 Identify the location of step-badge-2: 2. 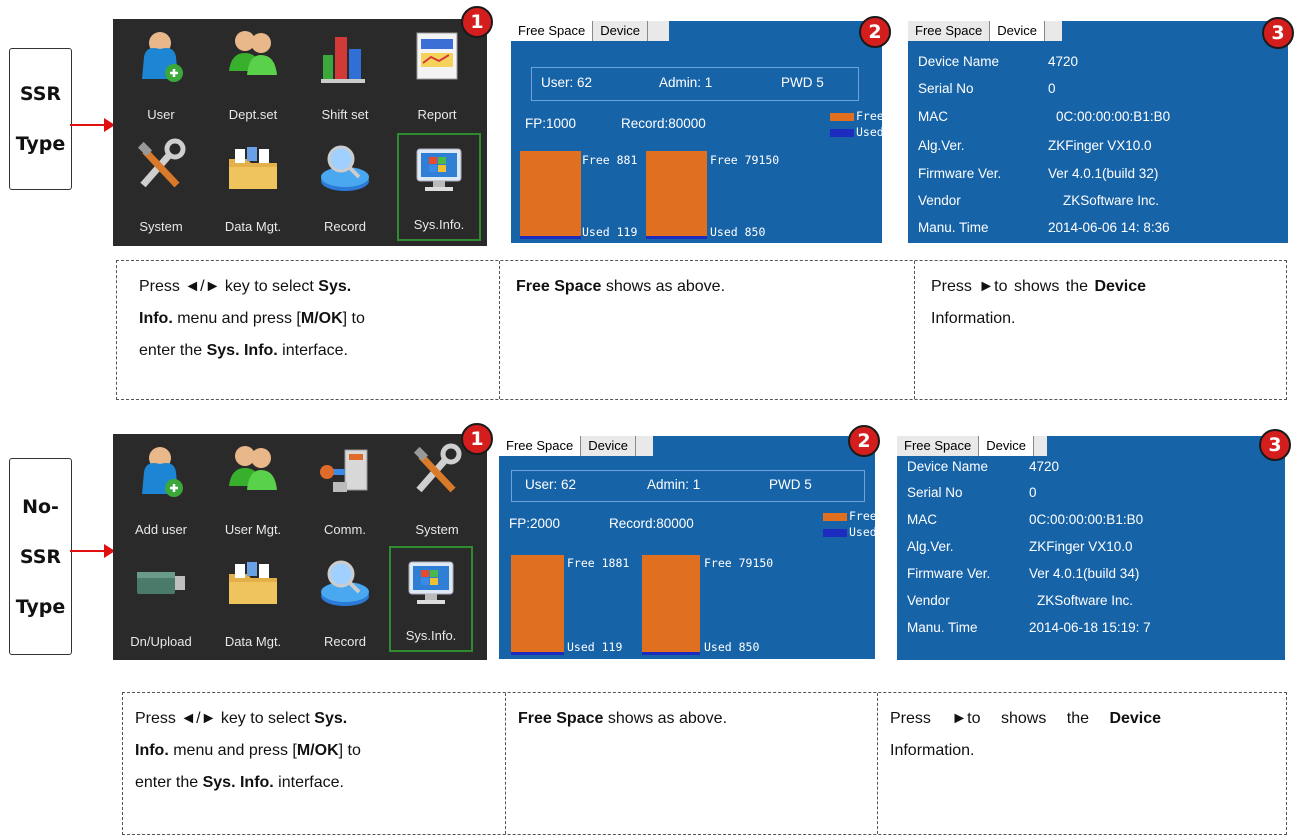
(864, 441).